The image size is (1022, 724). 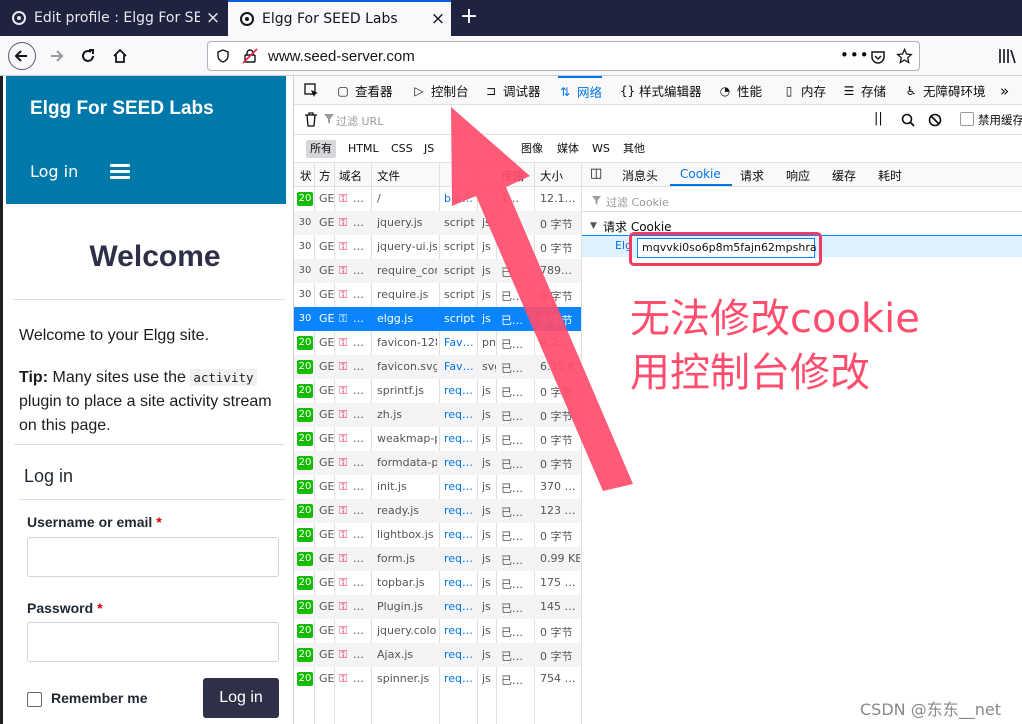 What do you see at coordinates (512, 176) in the screenshot?
I see `column-transfer: 传输` at bounding box center [512, 176].